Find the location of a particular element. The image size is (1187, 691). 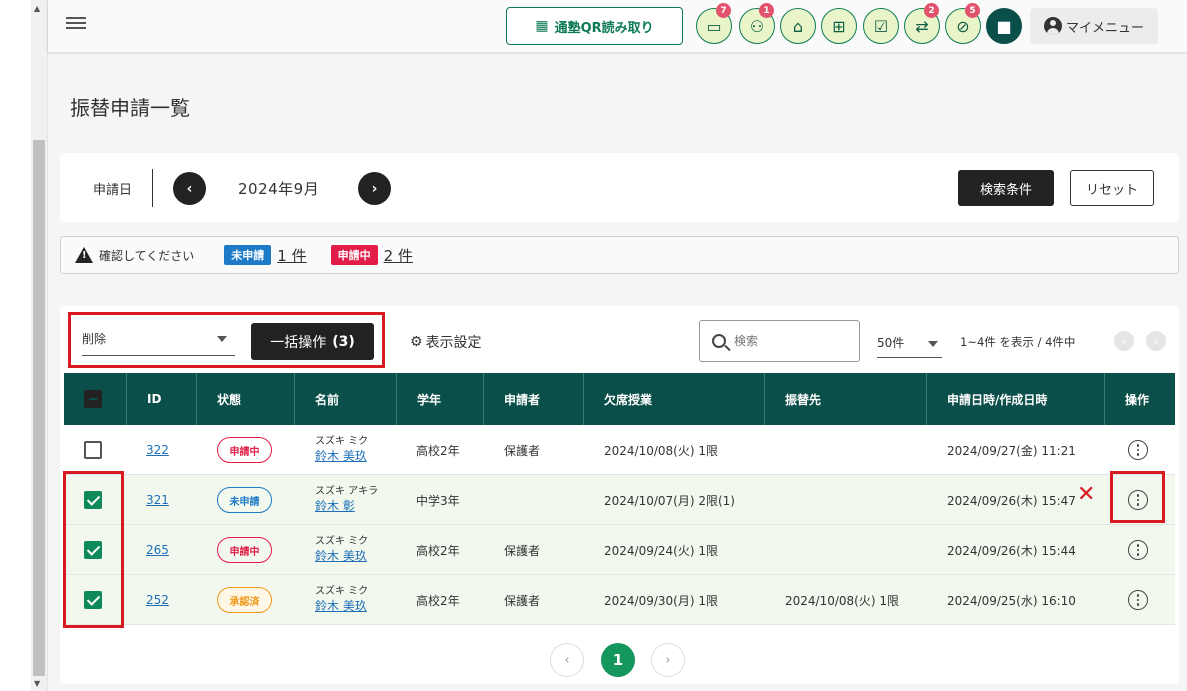

id-cell: 265 is located at coordinates (157, 550).